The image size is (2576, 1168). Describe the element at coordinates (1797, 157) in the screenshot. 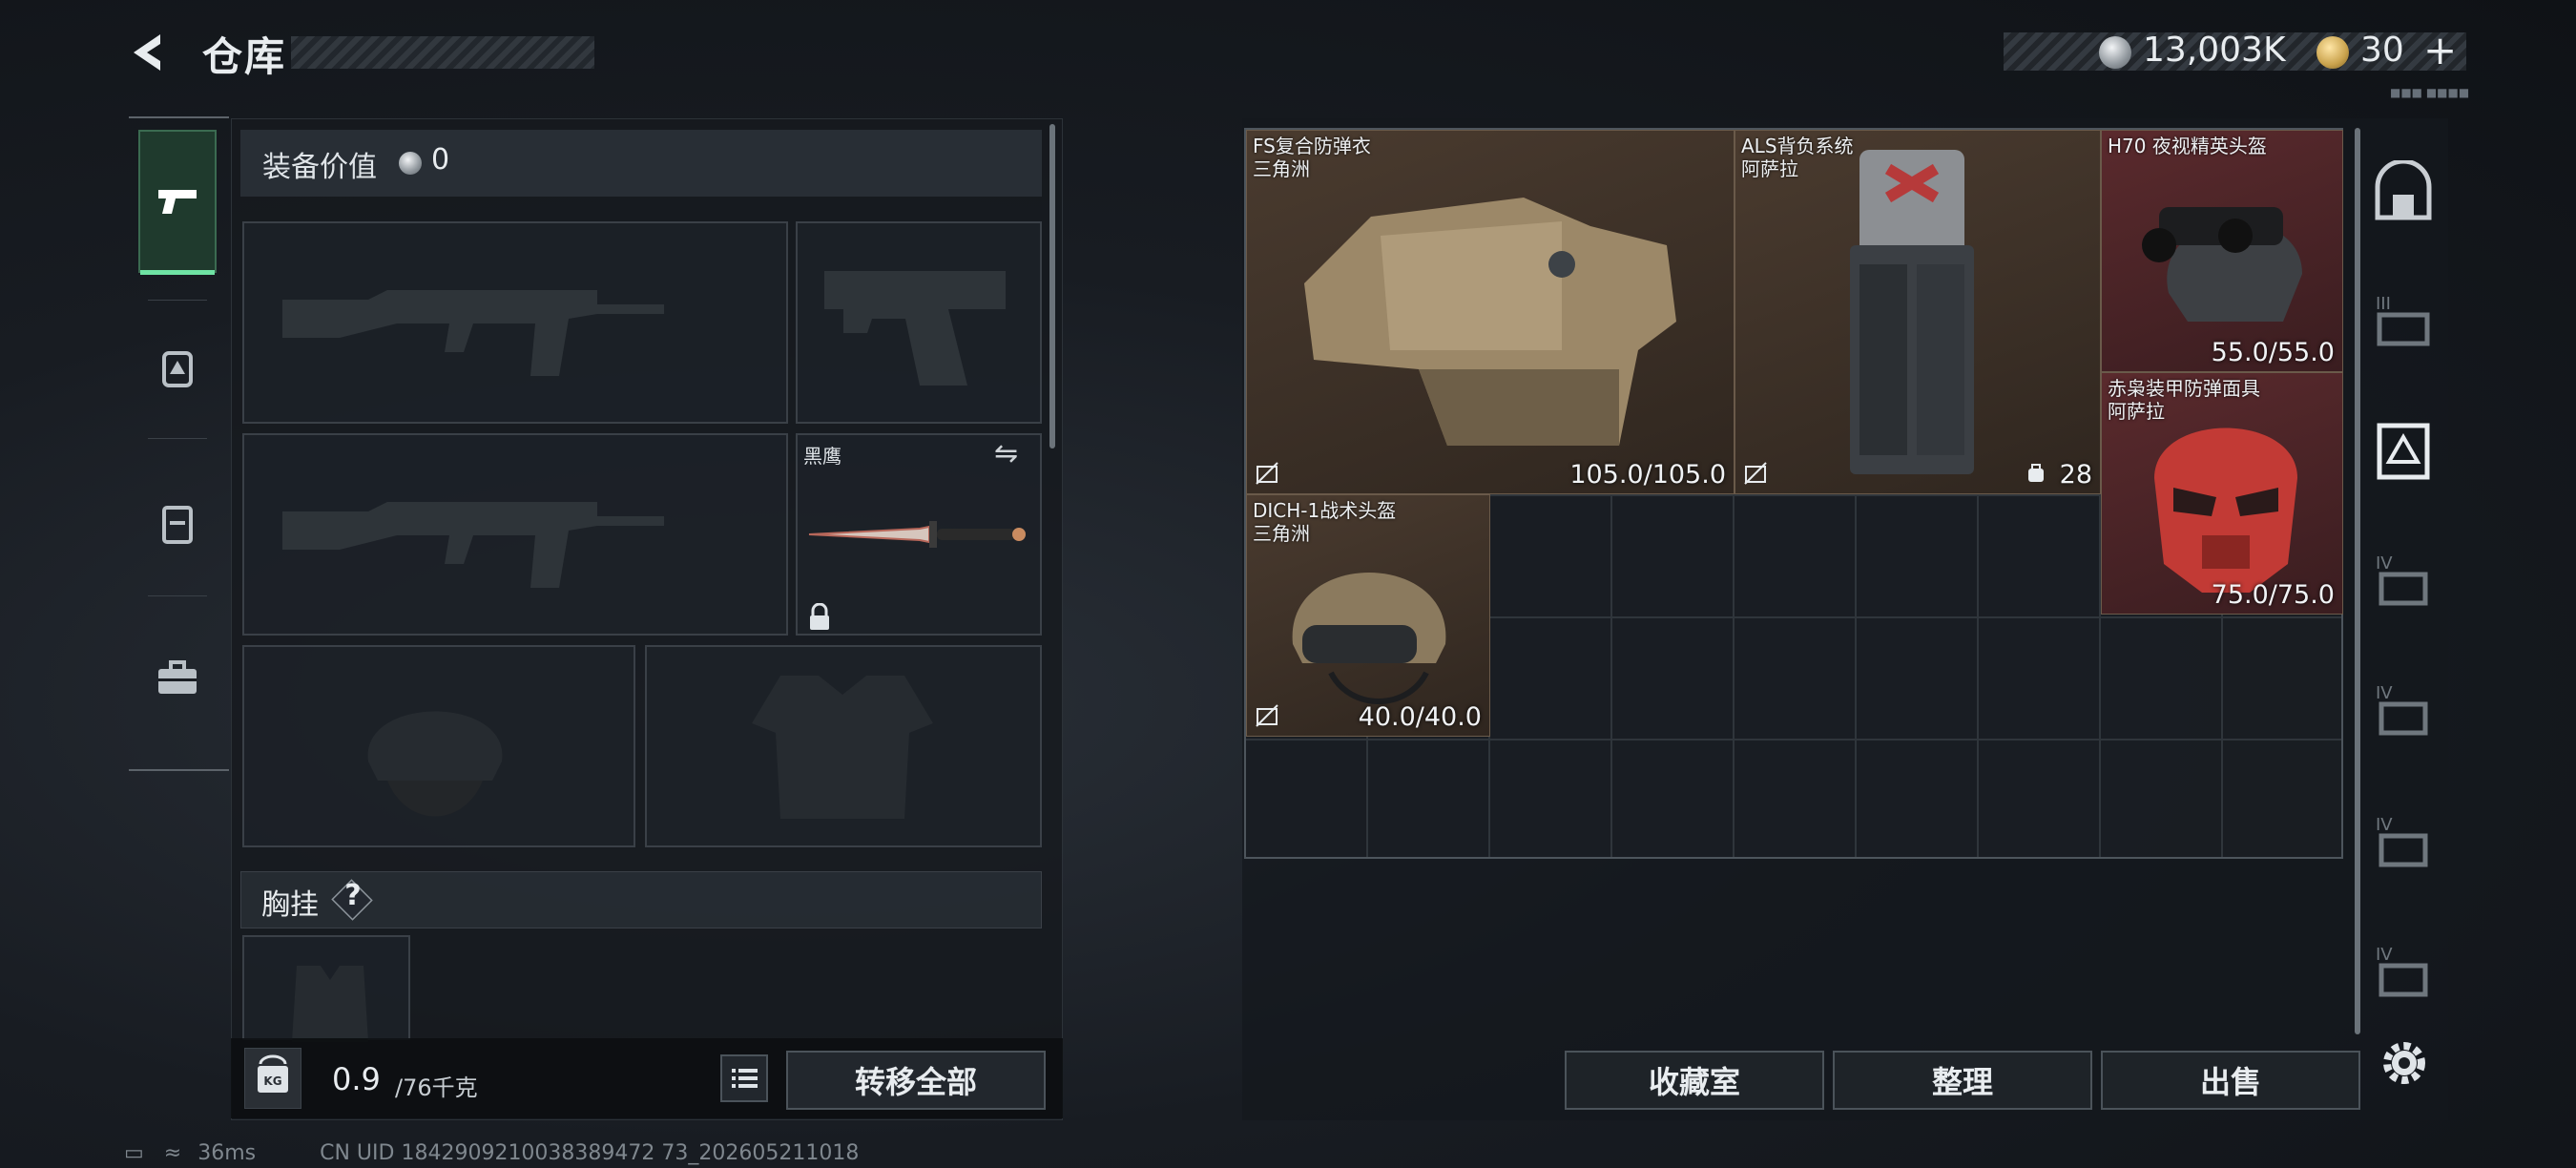

I see `item-name: ALS背负系统 阿萨拉` at that location.